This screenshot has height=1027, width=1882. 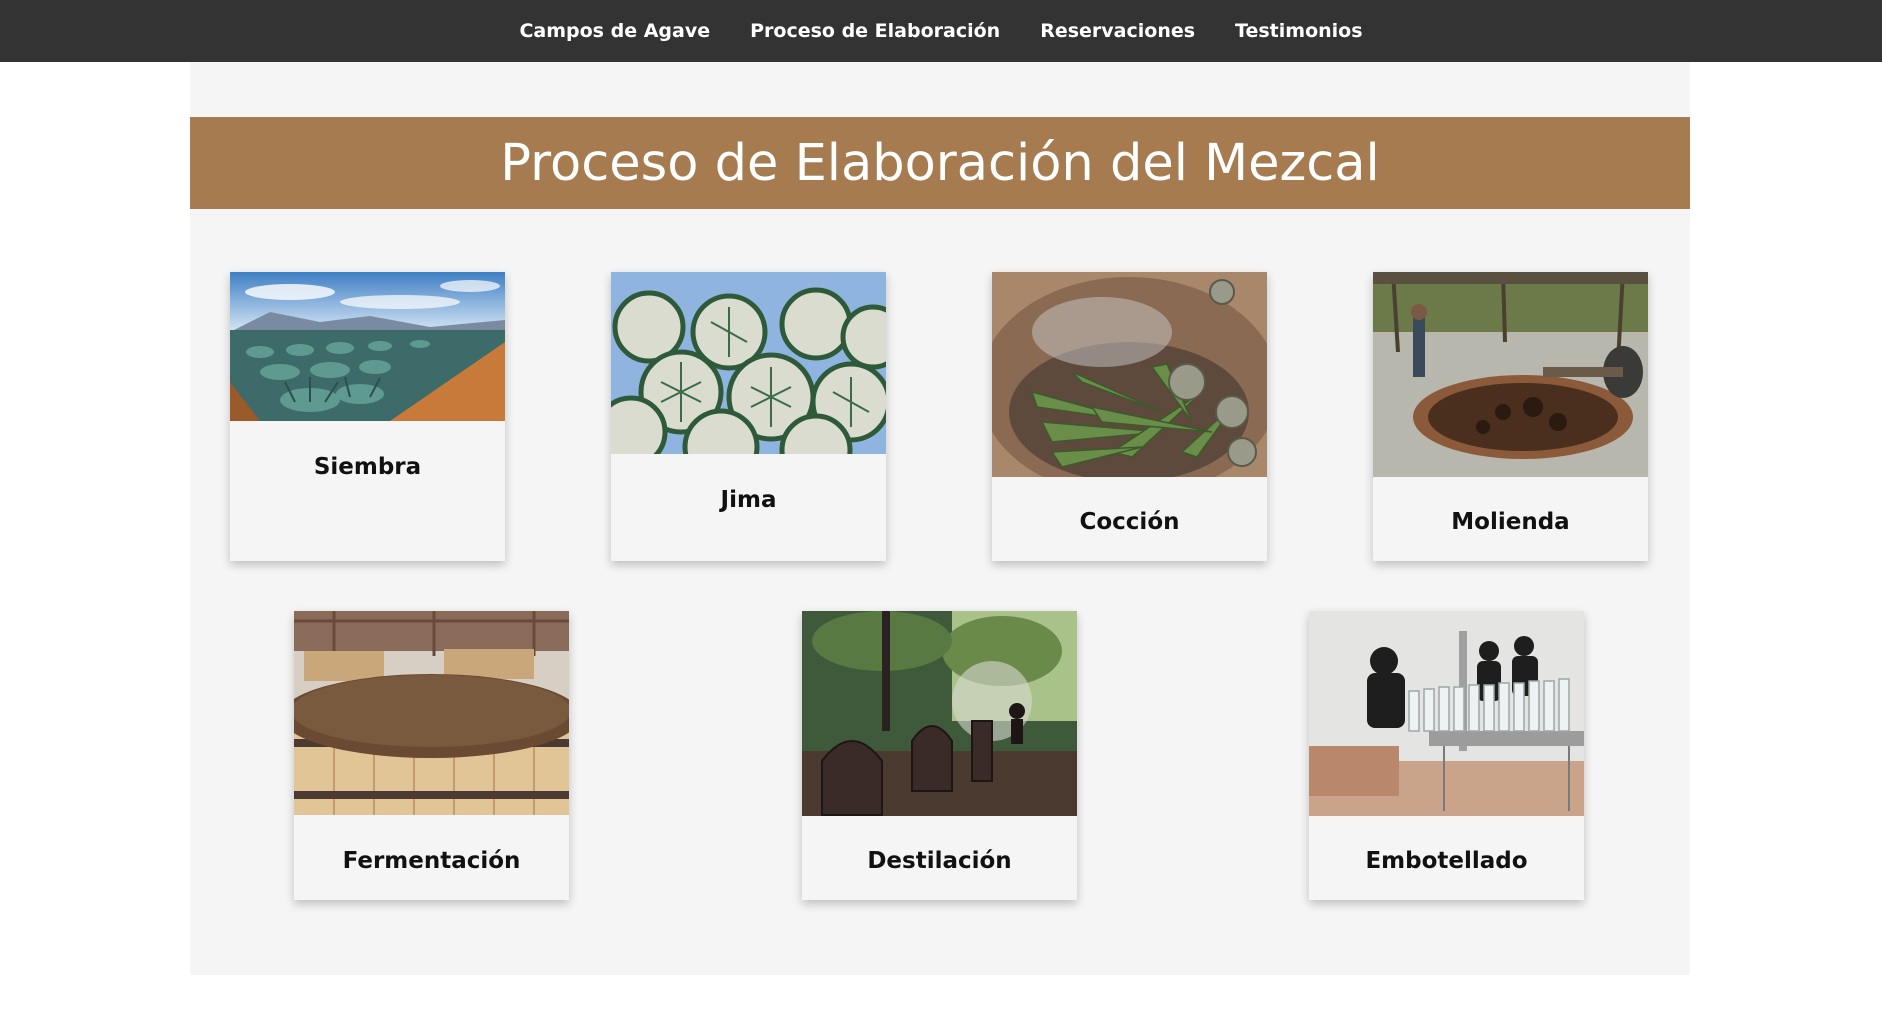 What do you see at coordinates (367, 346) in the screenshot?
I see `siembra-photo` at bounding box center [367, 346].